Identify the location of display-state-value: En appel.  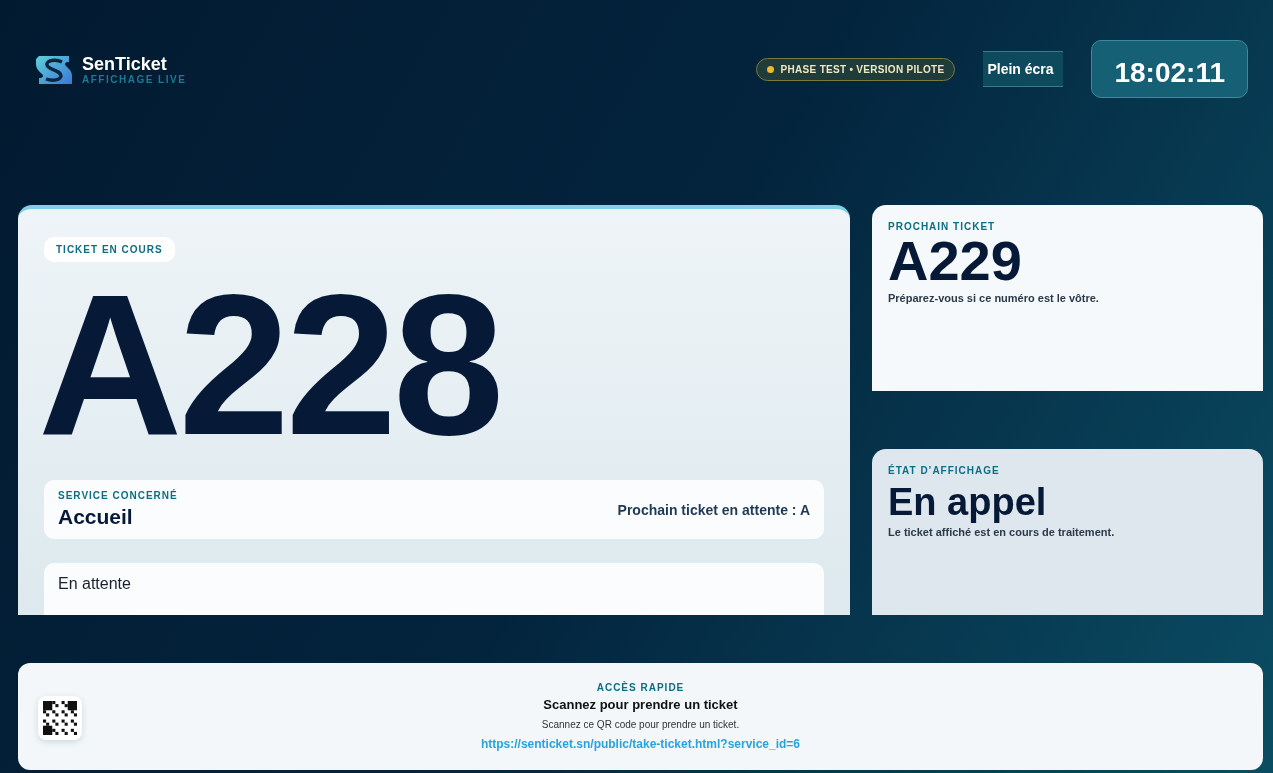
(968, 502).